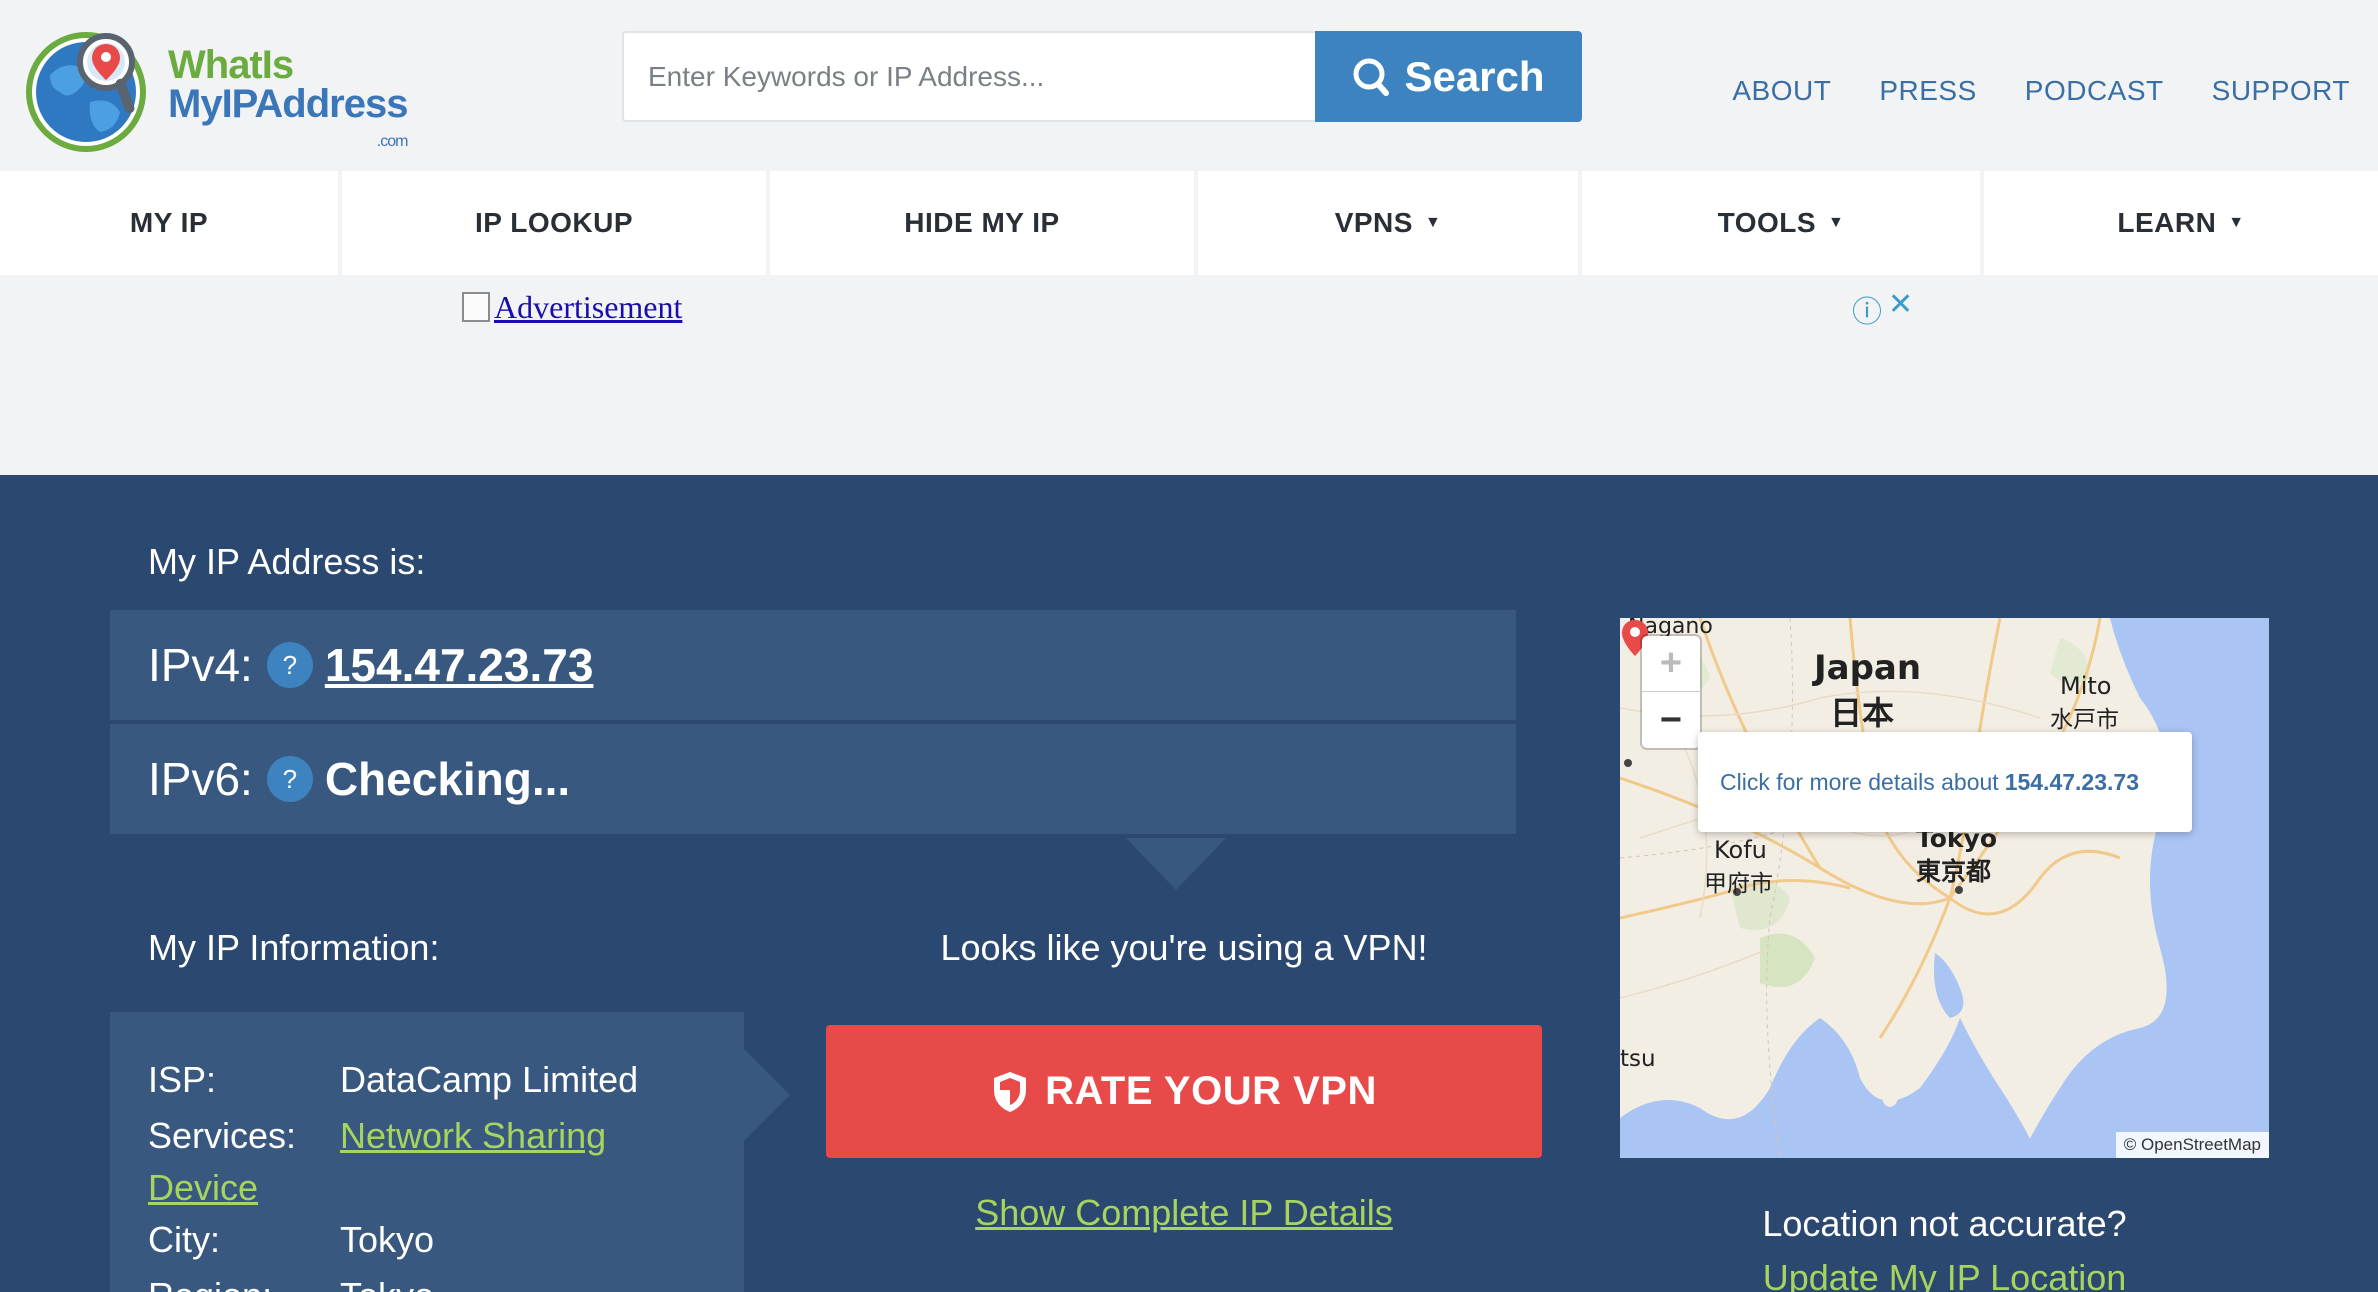 The height and width of the screenshot is (1292, 2378). Describe the element at coordinates (1474, 76) in the screenshot. I see `search-button-label: Search` at that location.